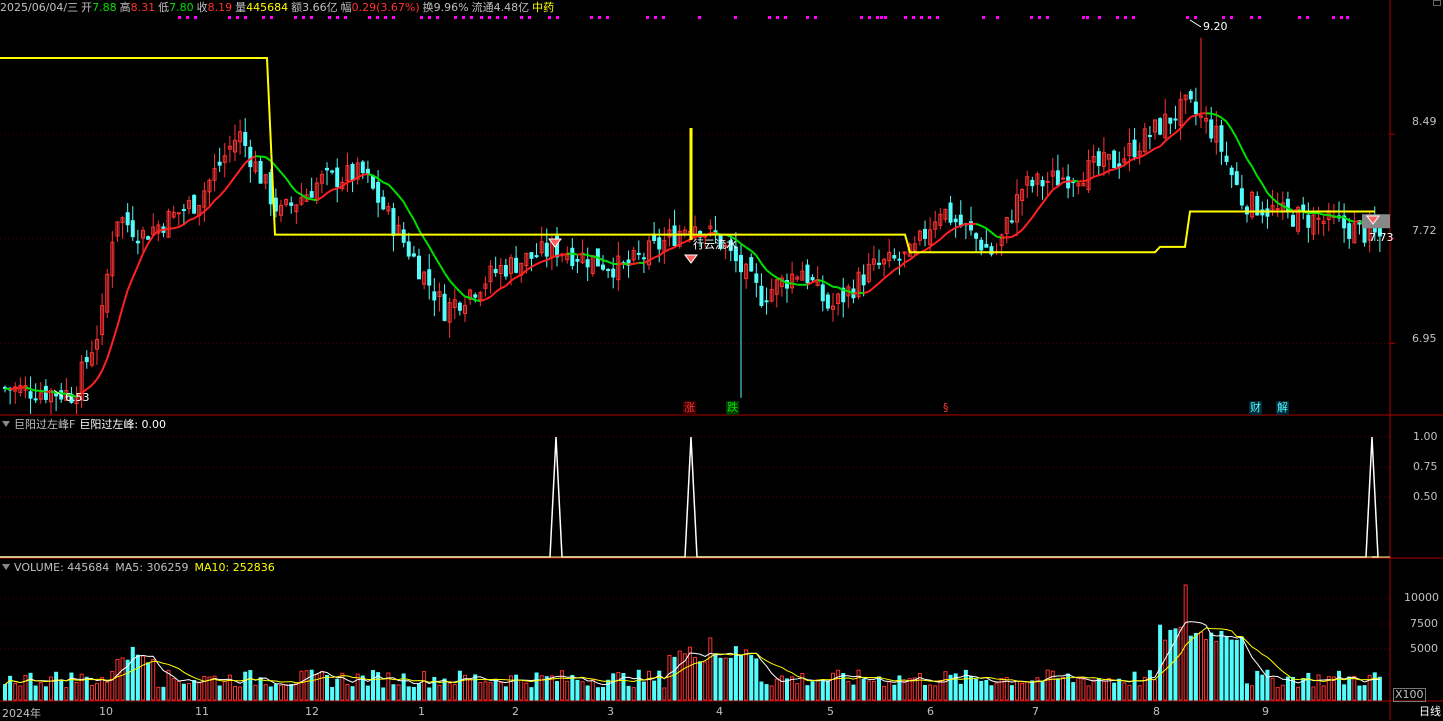  Describe the element at coordinates (39, 7) in the screenshot. I see `header-date: 2025/06/04/三` at that location.